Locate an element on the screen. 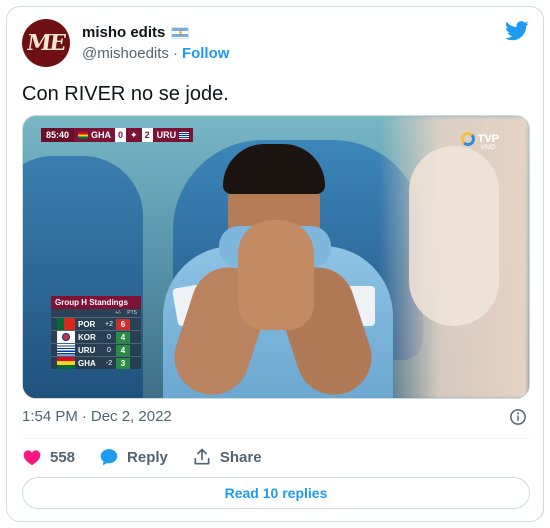 The height and width of the screenshot is (528, 550). standings-pts-header: PTS is located at coordinates (132, 313).